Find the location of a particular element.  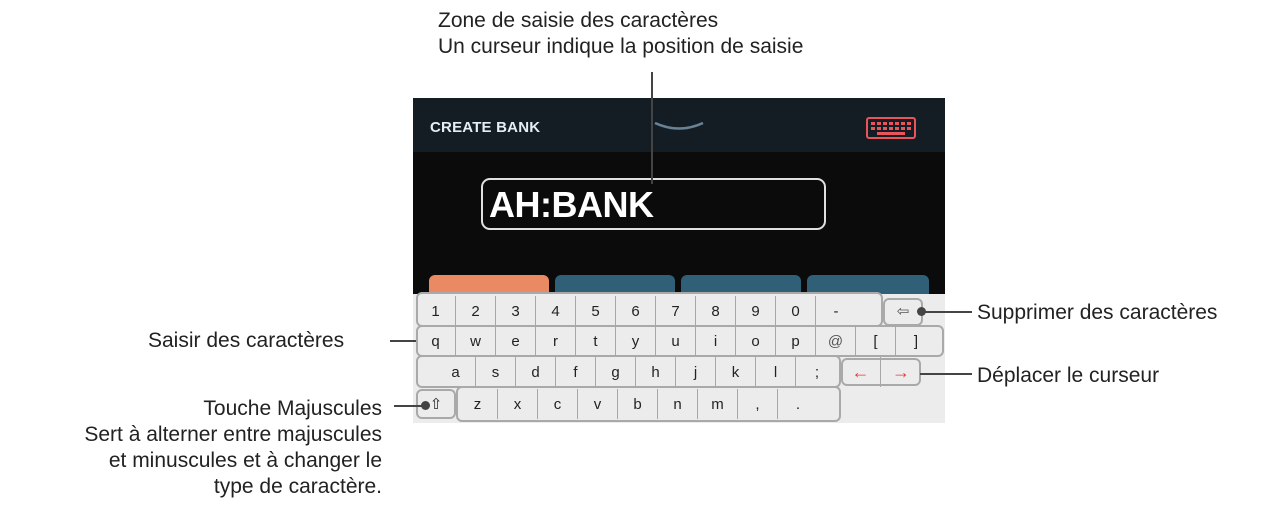

key-p: p is located at coordinates (796, 341).